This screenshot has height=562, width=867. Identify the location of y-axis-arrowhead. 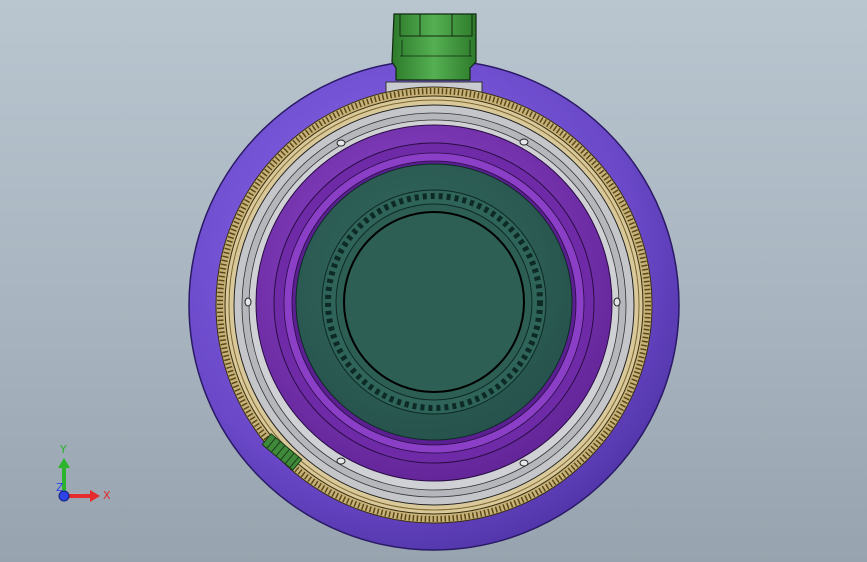
(64, 463).